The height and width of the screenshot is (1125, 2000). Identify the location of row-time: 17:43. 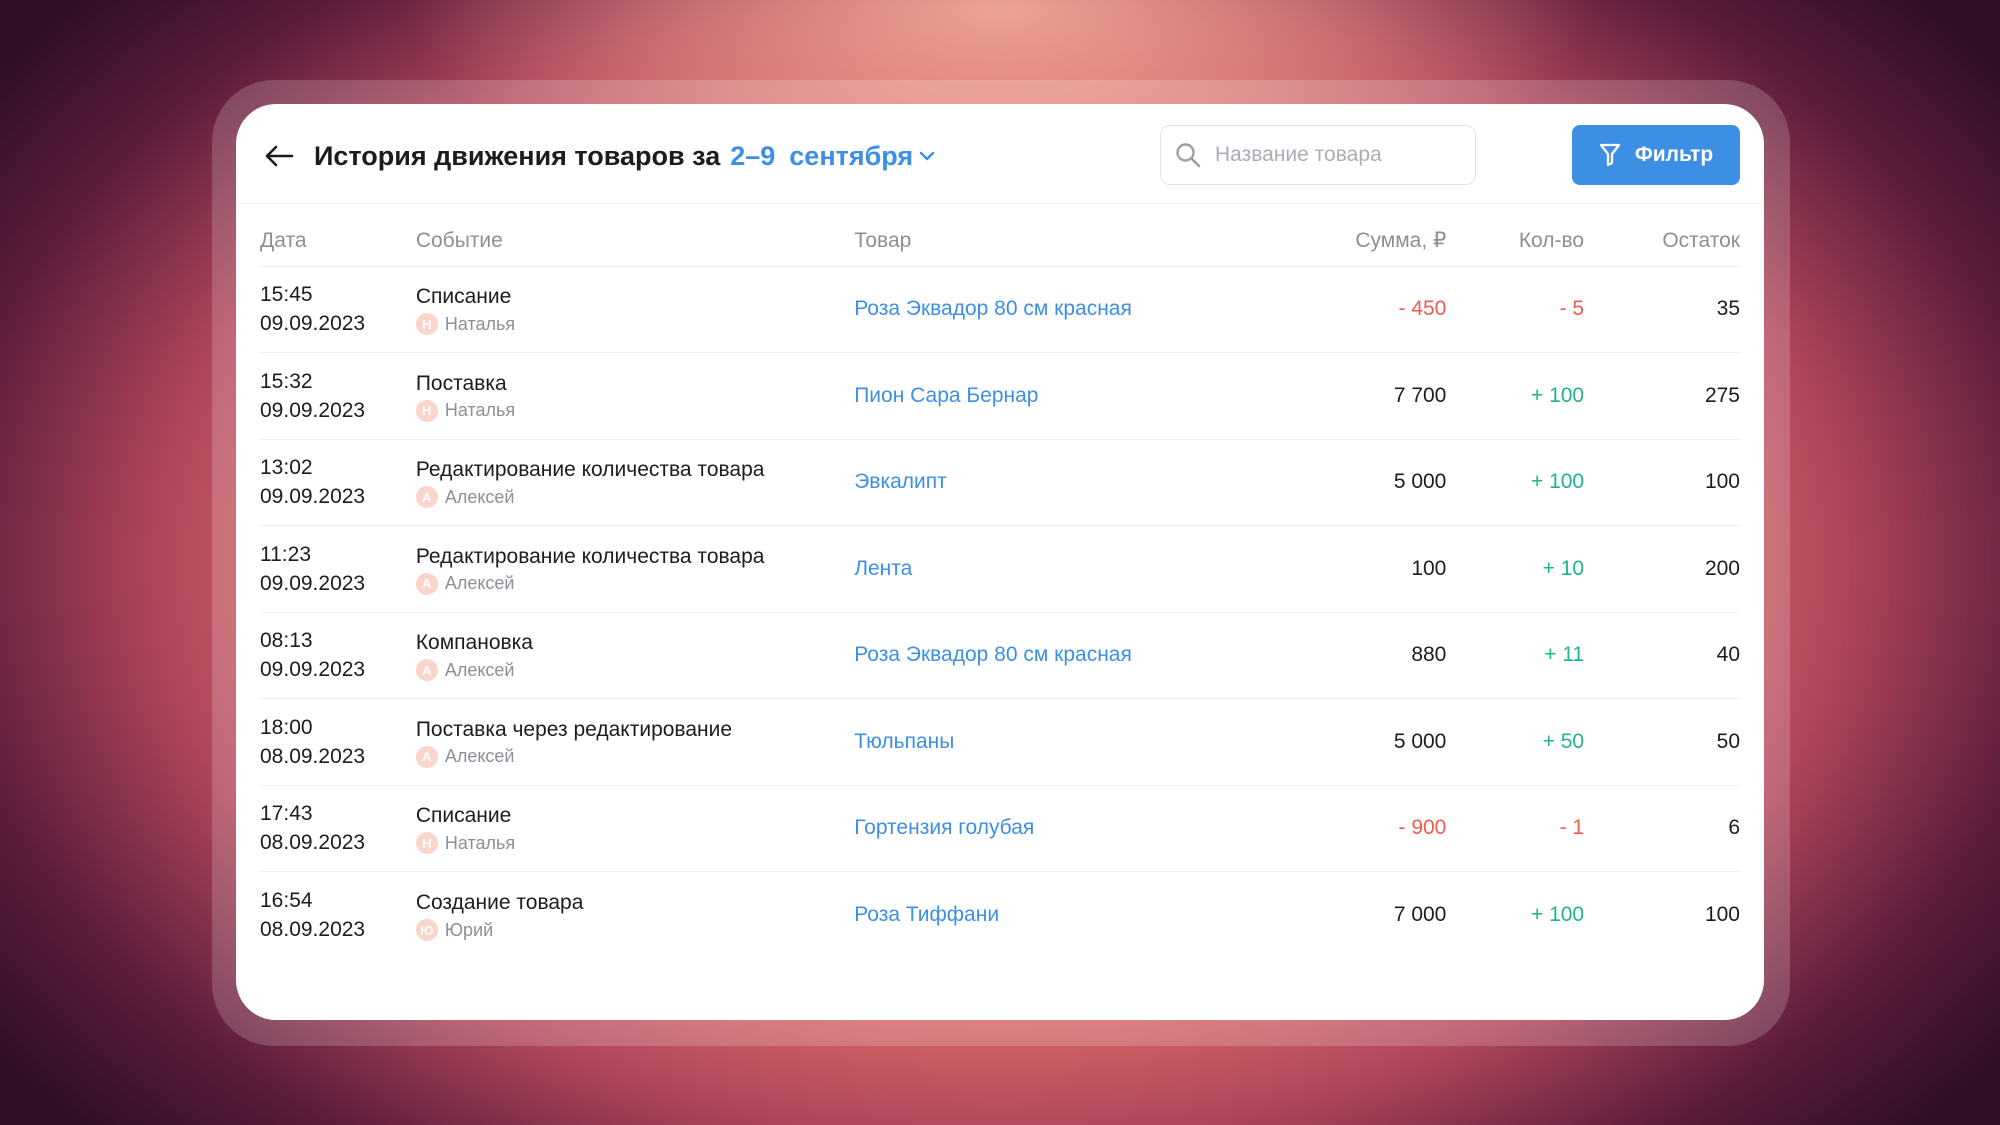
(286, 814).